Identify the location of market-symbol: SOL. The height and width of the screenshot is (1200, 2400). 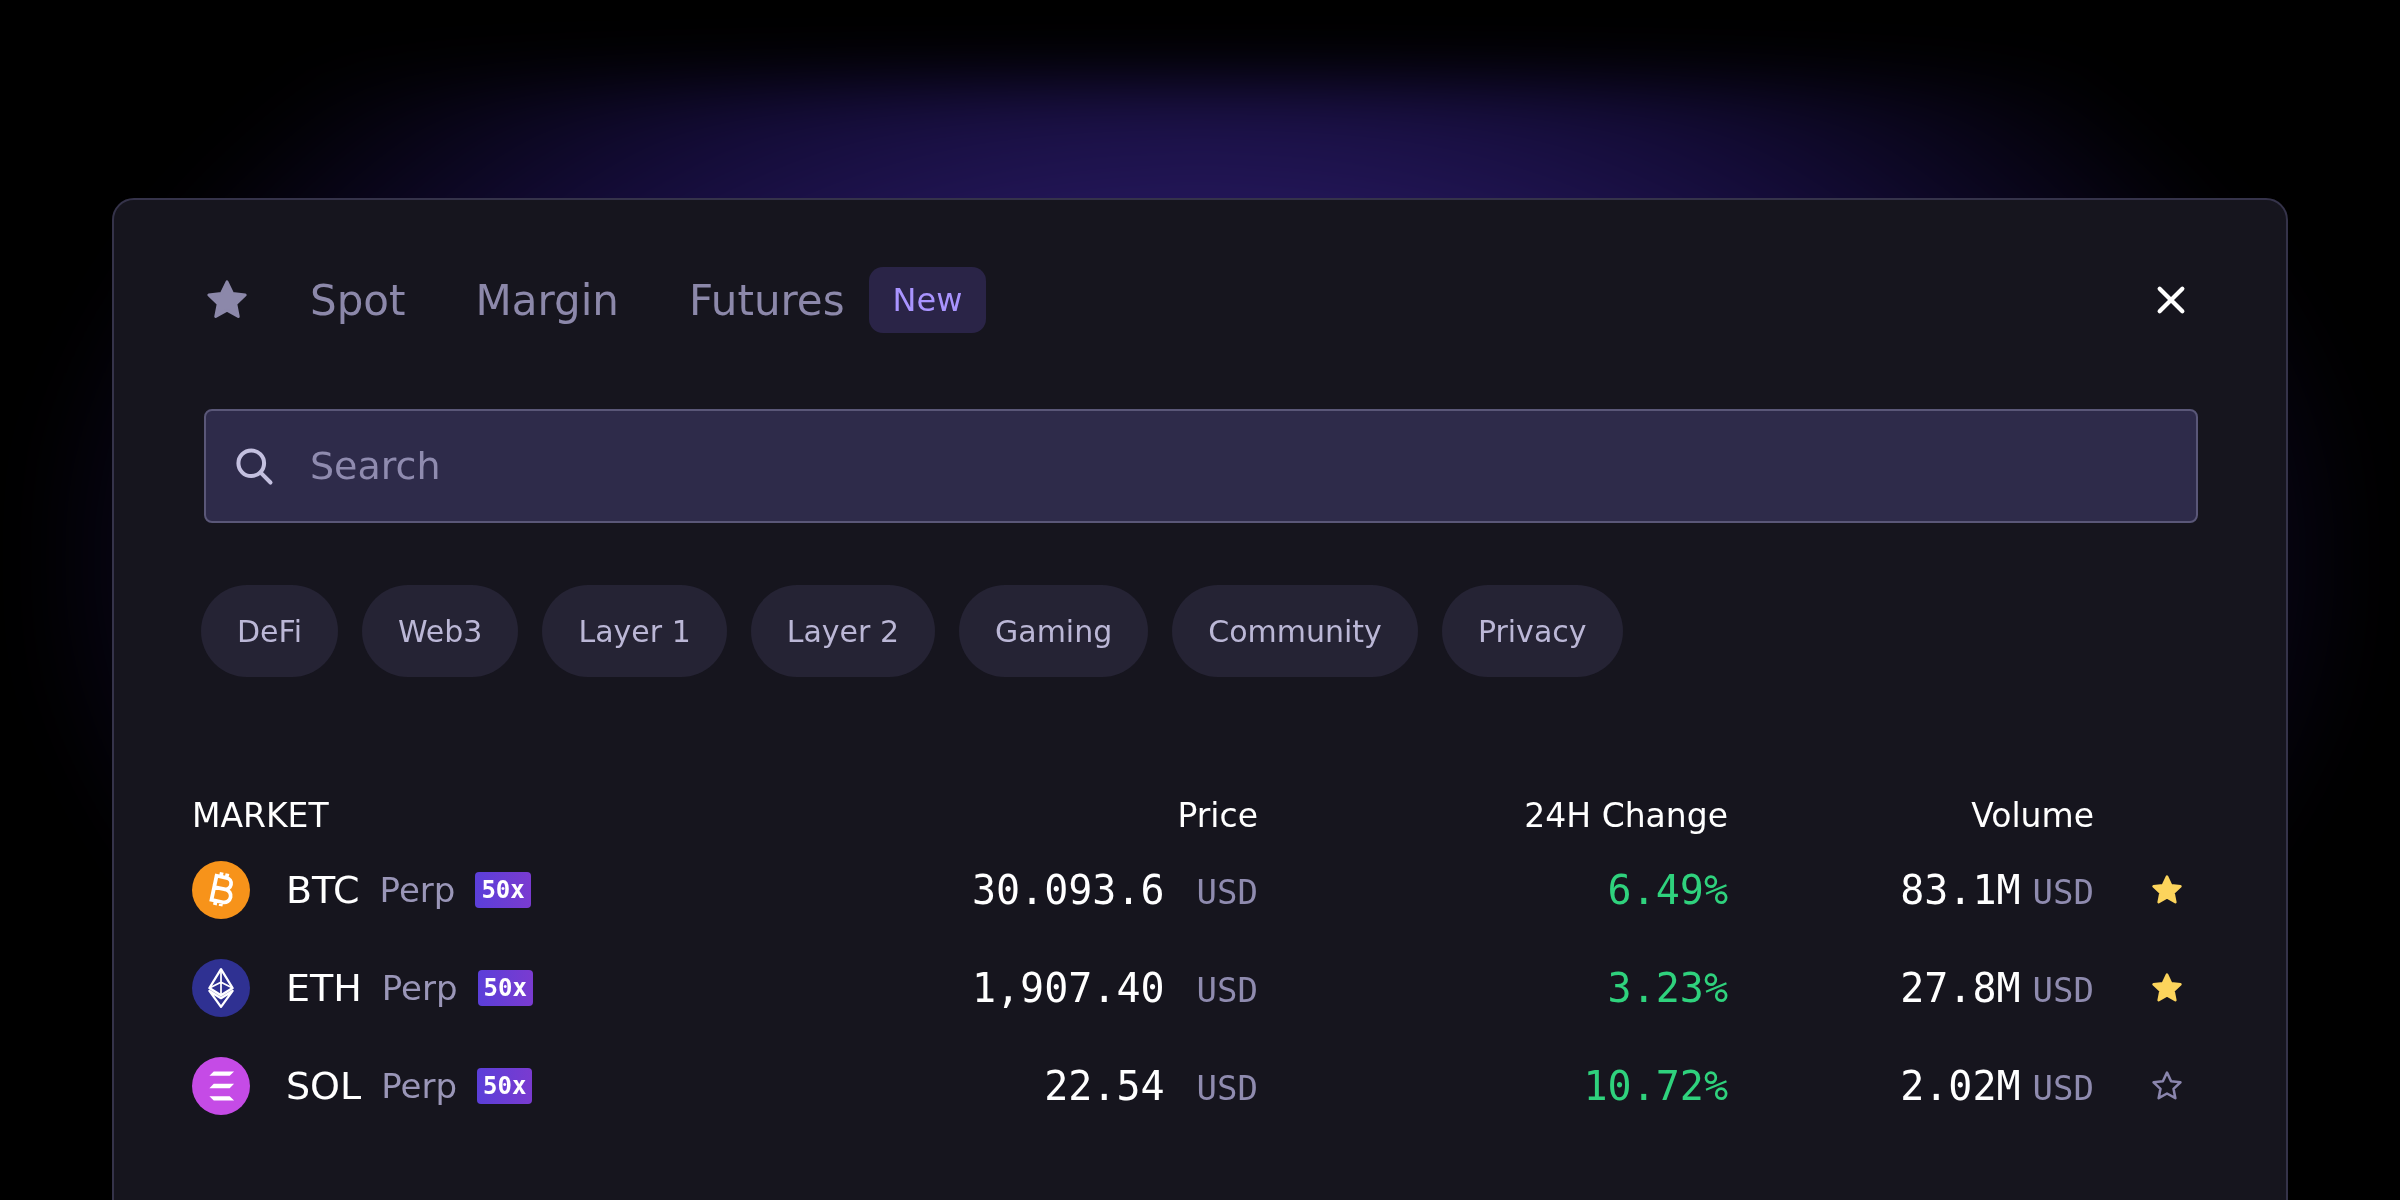
(324, 1086).